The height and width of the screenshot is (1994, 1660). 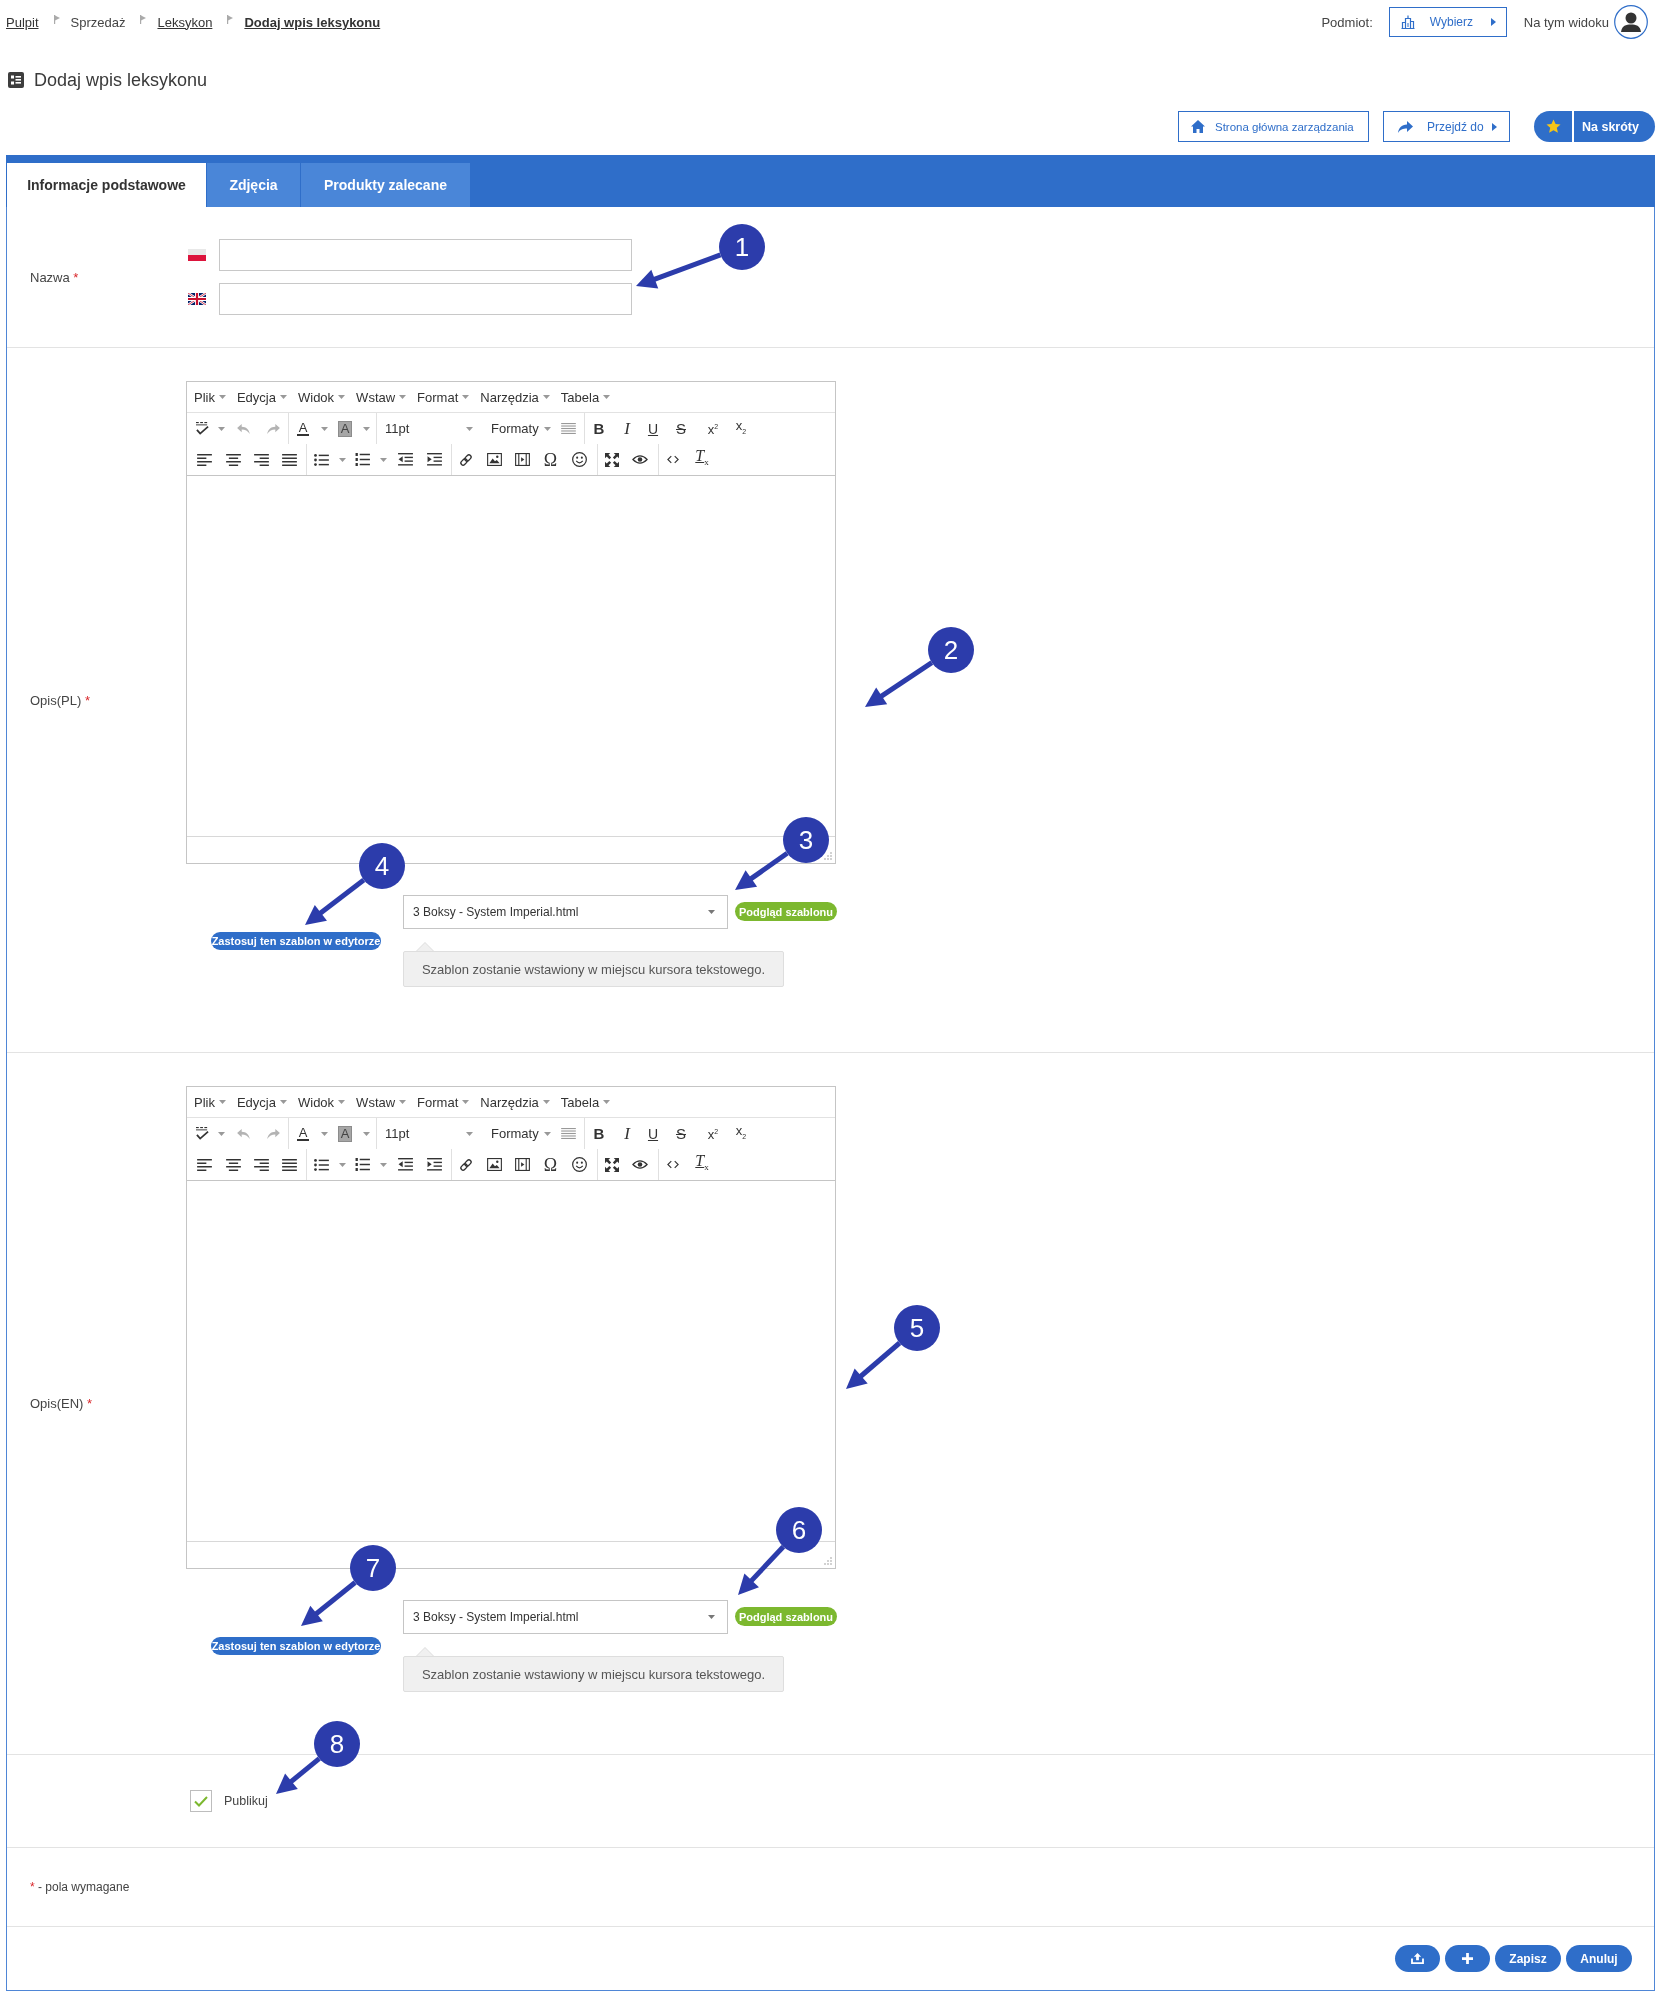 I want to click on goto-button: Przejdź do, so click(x=1446, y=126).